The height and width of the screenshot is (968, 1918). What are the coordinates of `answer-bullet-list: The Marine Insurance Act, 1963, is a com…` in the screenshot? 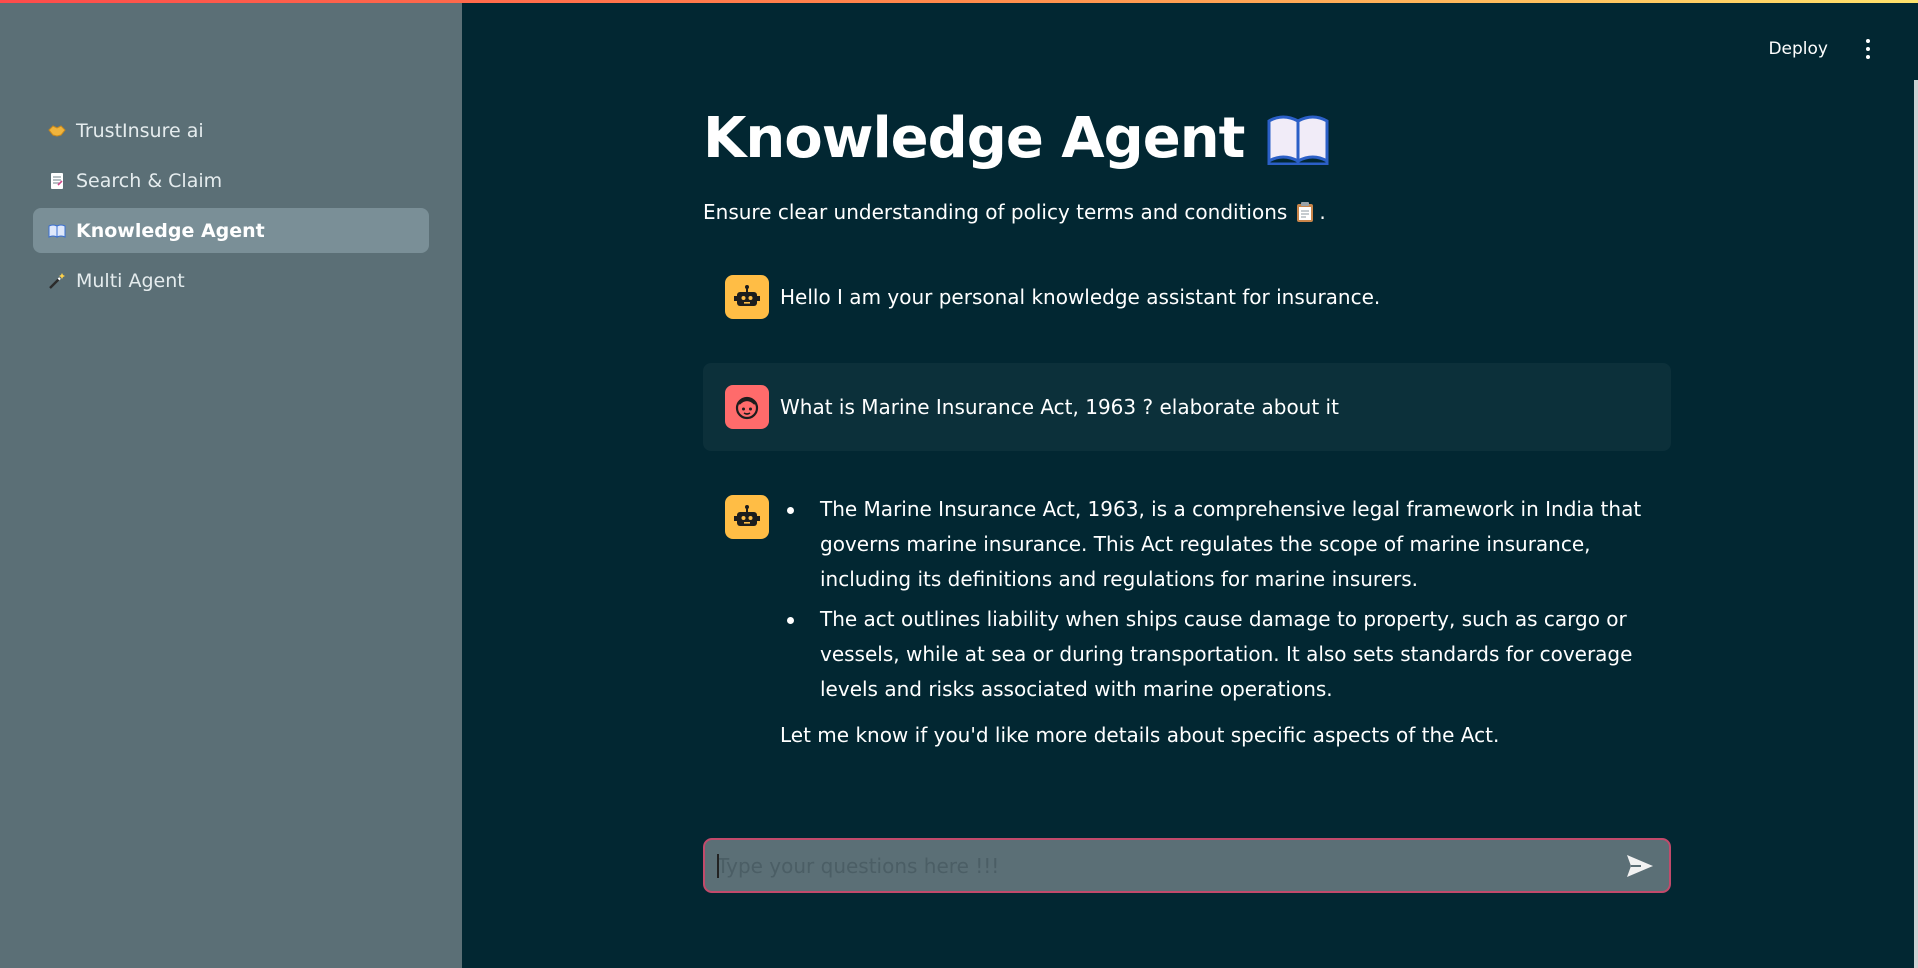 It's located at (1220, 599).